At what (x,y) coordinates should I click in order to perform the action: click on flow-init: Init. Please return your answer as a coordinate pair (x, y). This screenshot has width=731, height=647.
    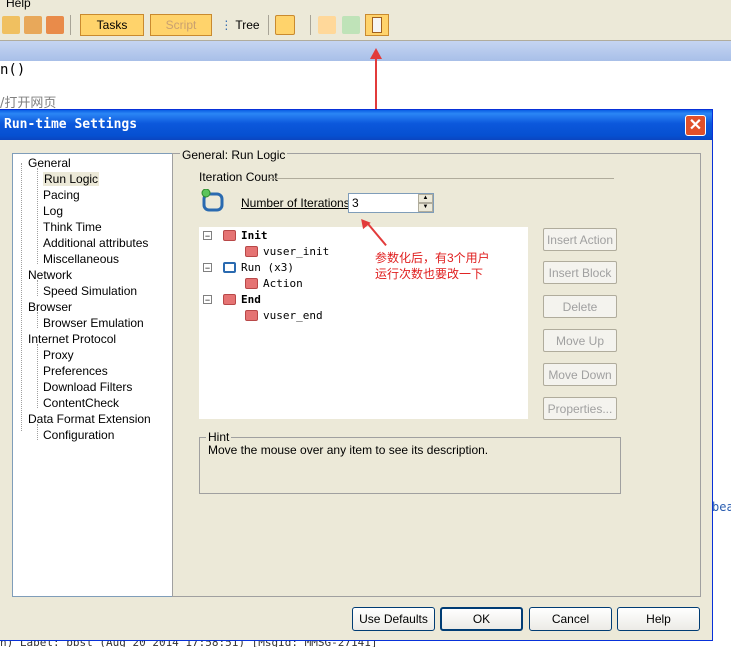
    Looking at the image, I should click on (254, 235).